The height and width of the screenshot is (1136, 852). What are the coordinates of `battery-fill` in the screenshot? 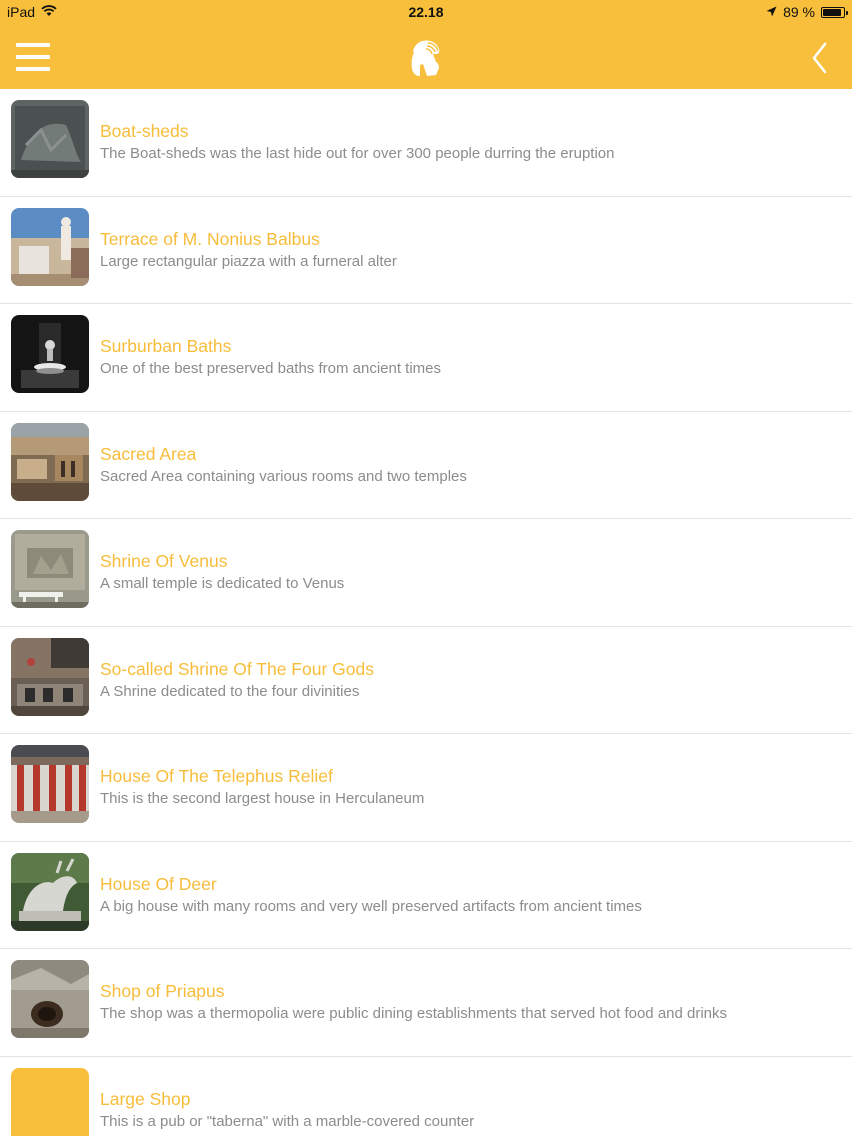 It's located at (832, 12).